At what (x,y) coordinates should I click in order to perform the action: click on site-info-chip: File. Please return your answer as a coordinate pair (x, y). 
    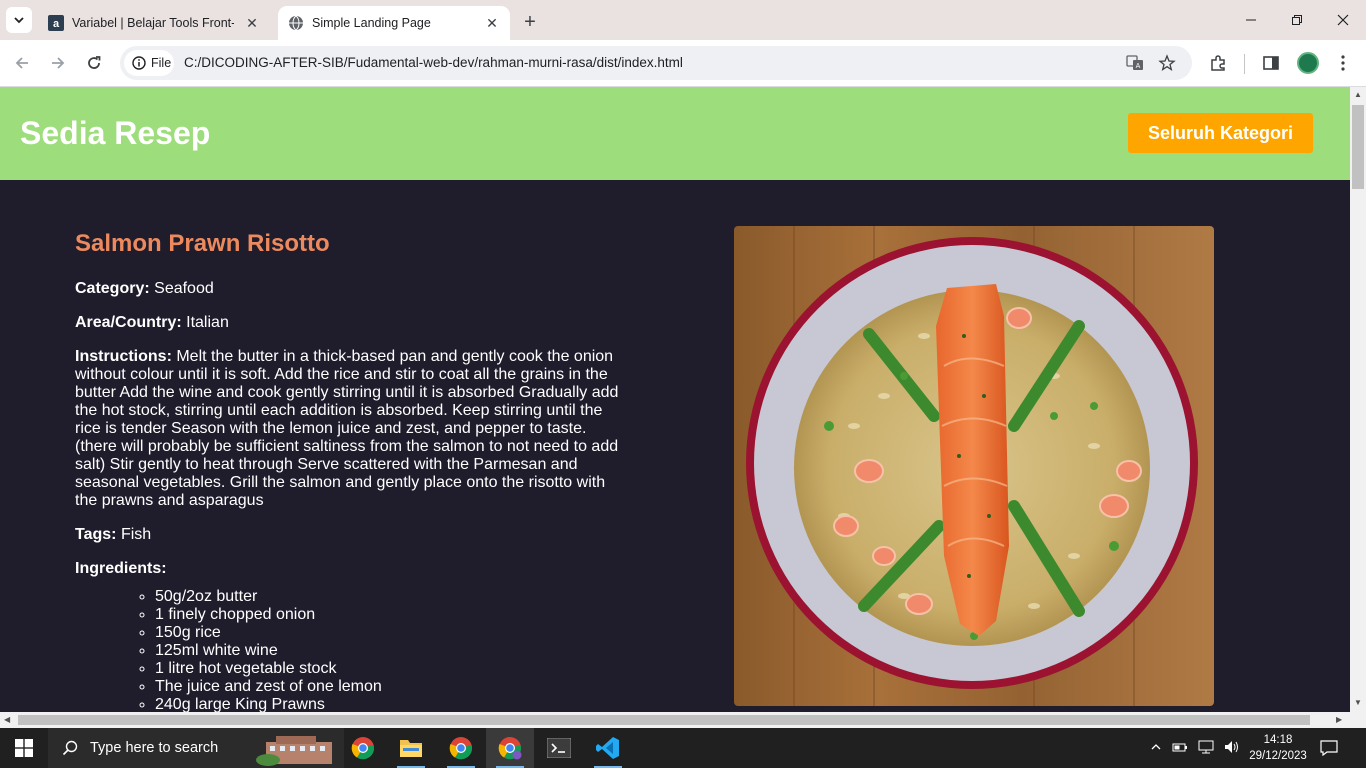
    Looking at the image, I should click on (149, 63).